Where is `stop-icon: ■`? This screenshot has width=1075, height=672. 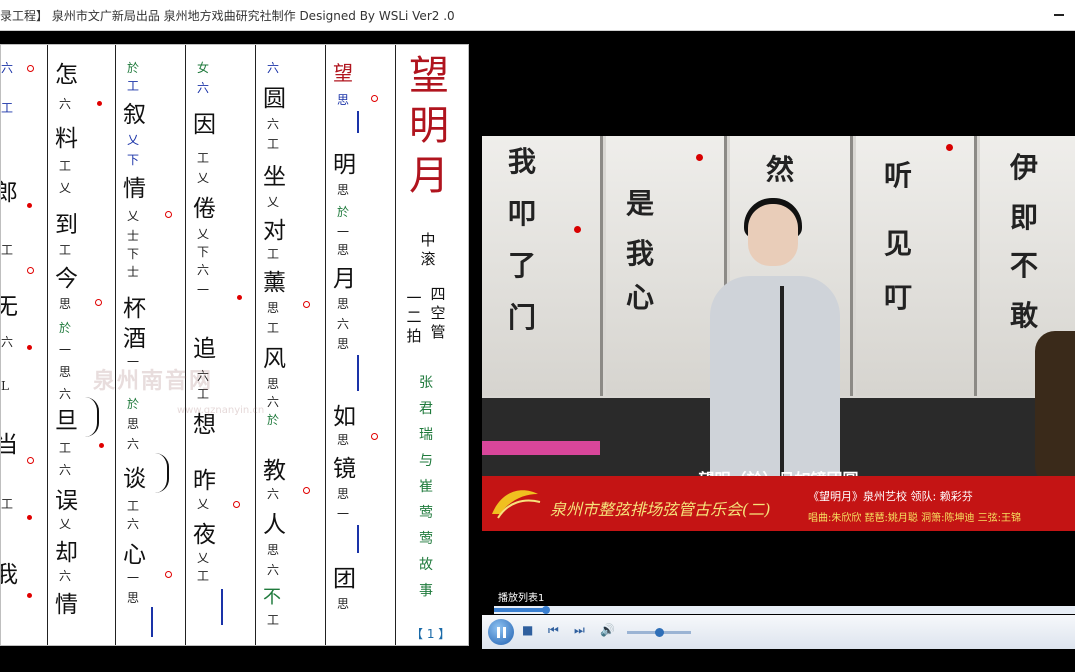
stop-icon: ■ is located at coordinates (527, 630).